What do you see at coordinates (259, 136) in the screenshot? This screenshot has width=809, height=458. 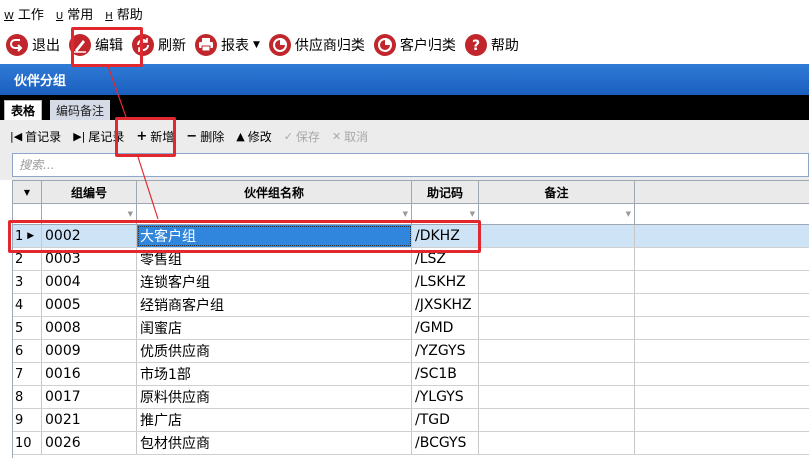 I see `modify-button-label: 修改` at bounding box center [259, 136].